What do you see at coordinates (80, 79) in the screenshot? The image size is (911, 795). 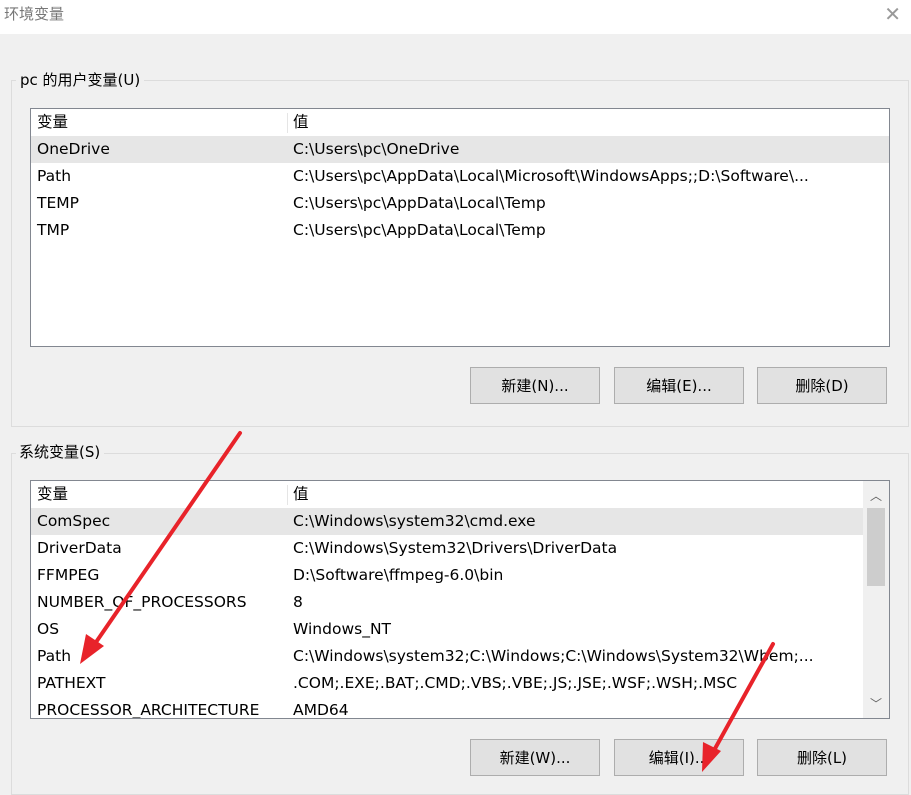 I see `user-vars-group-label: pc 的用户变量(U)` at bounding box center [80, 79].